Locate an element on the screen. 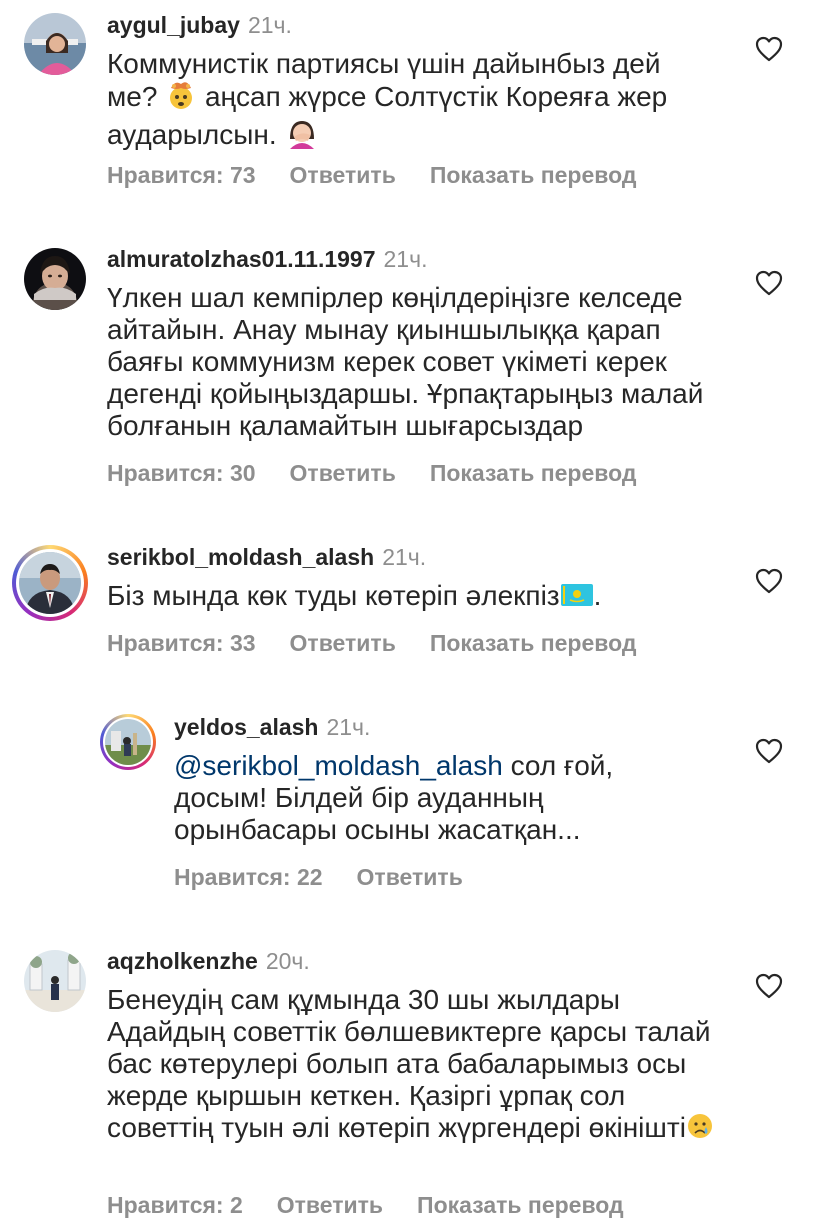 The width and height of the screenshot is (828, 1219). crying-face-emoji is located at coordinates (700, 1129).